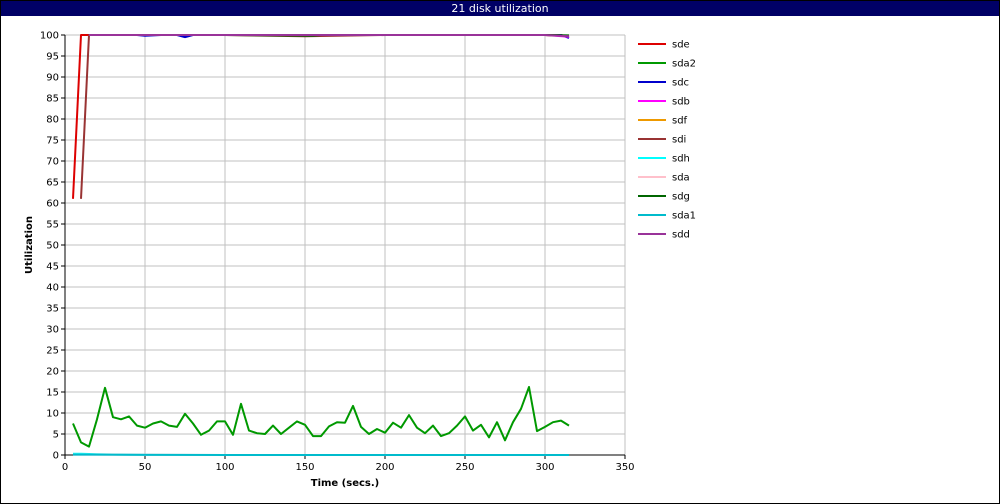 The width and height of the screenshot is (1000, 504). Describe the element at coordinates (52, 393) in the screenshot. I see `y-tick-label: 15` at that location.